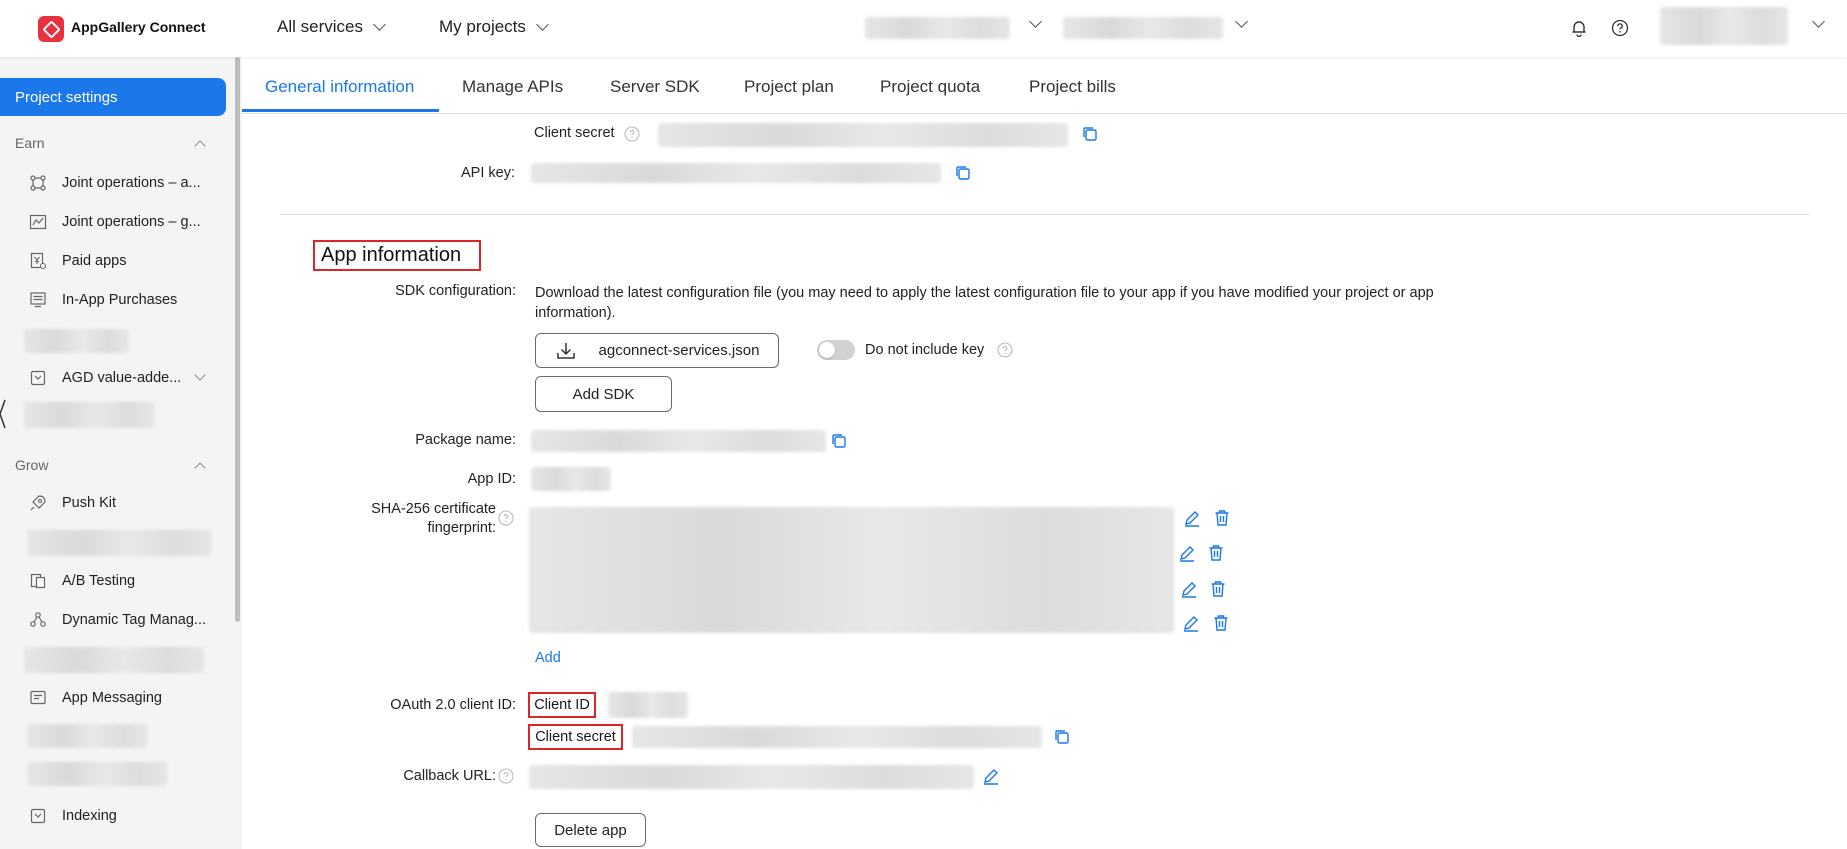 The width and height of the screenshot is (1847, 849). I want to click on callback-url-value, so click(751, 777).